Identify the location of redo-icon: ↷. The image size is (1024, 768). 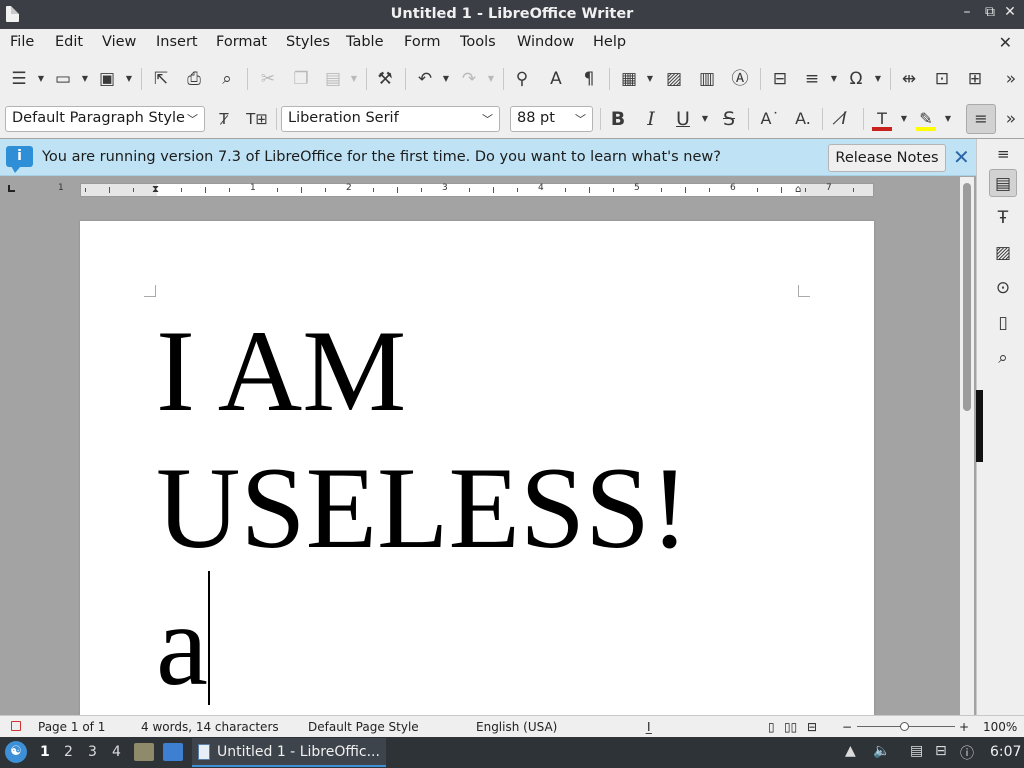
(469, 79).